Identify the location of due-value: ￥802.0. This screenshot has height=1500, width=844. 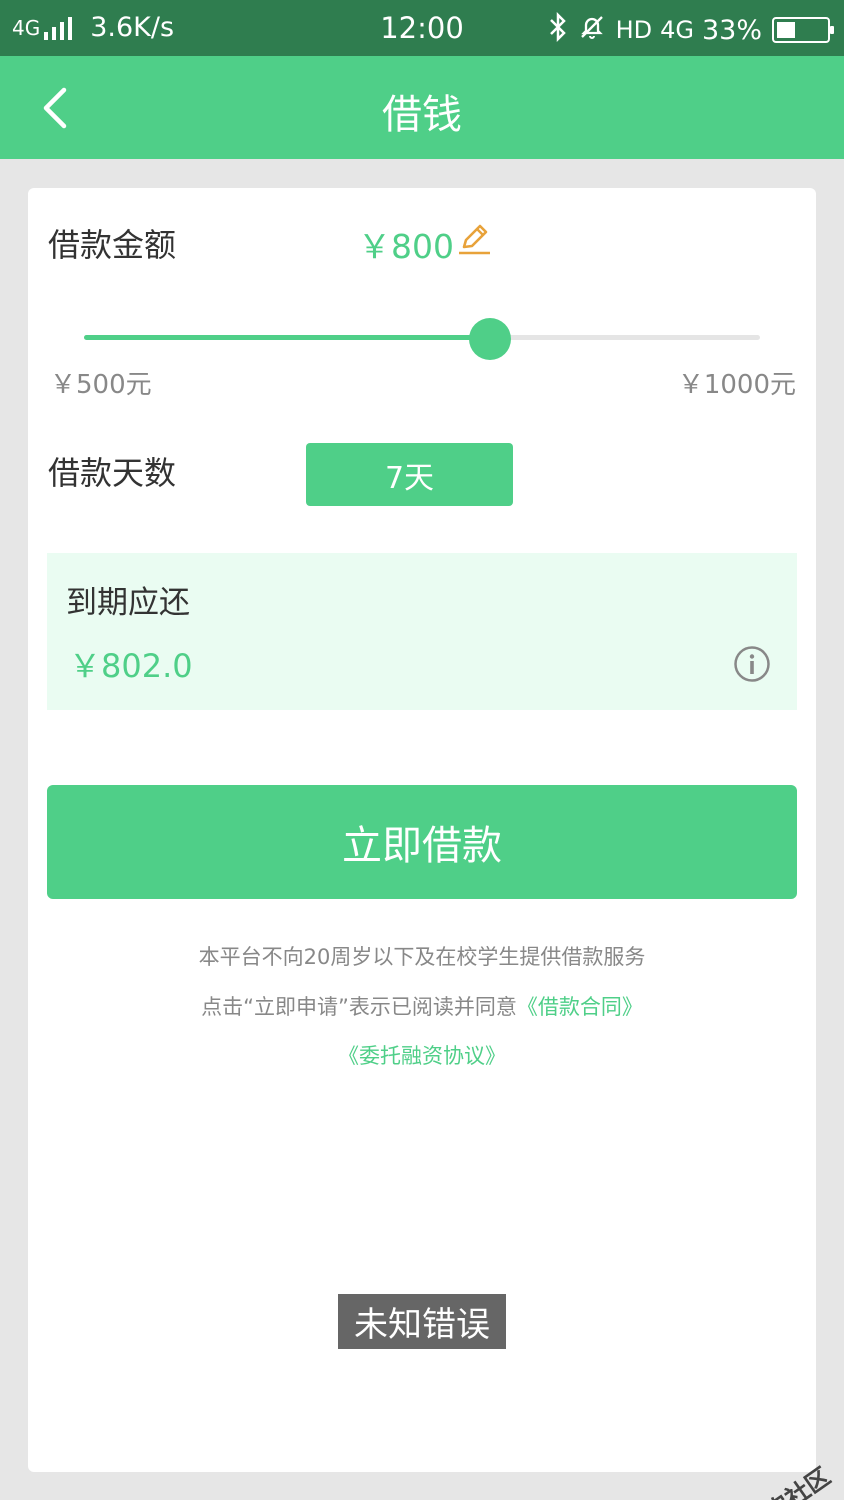
(131, 666).